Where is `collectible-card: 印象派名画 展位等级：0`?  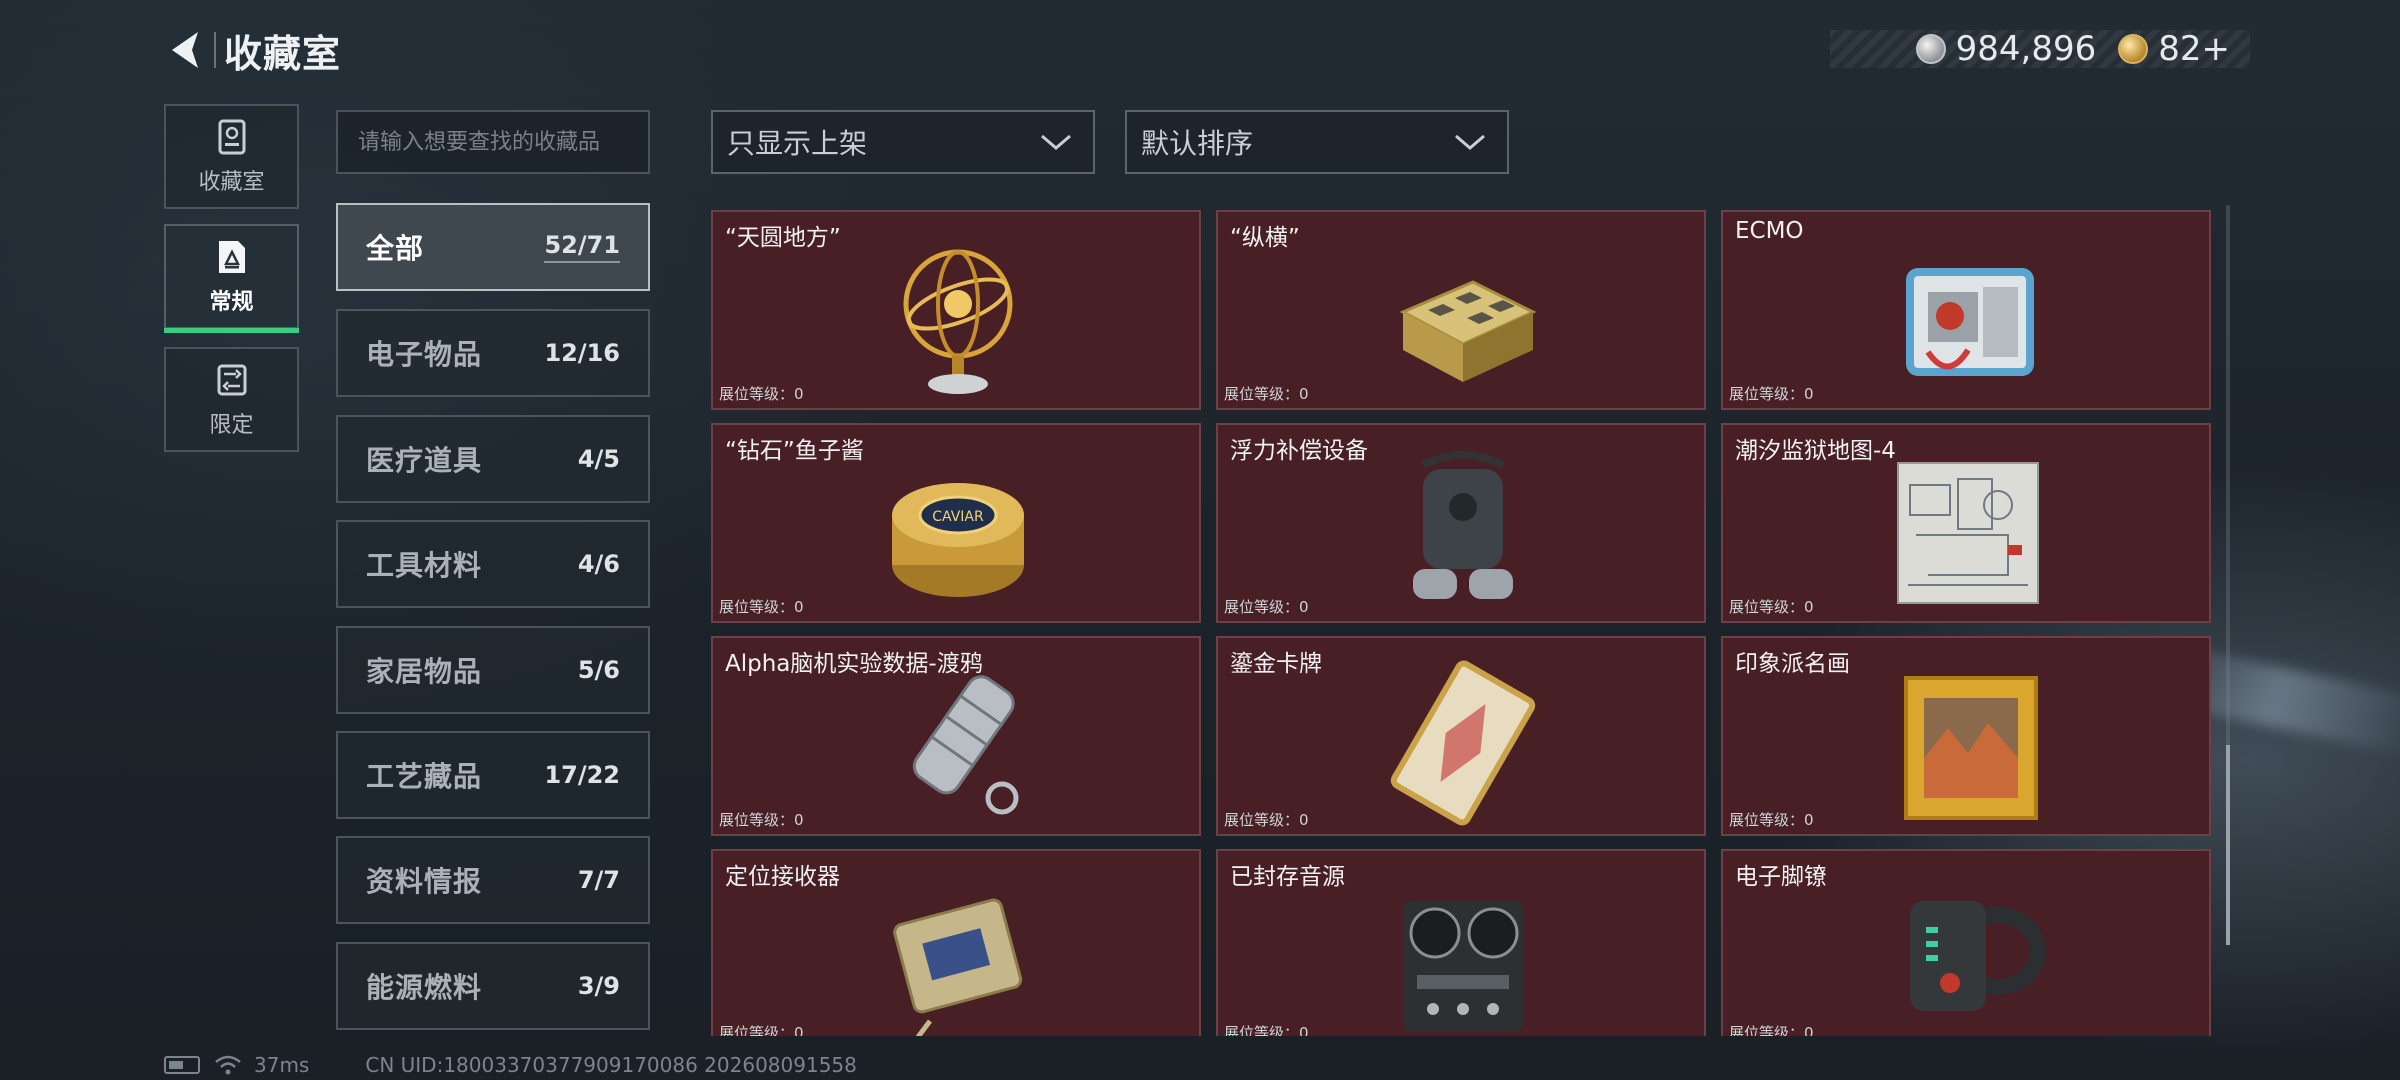
collectible-card: 印象派名画 展位等级：0 is located at coordinates (1966, 736).